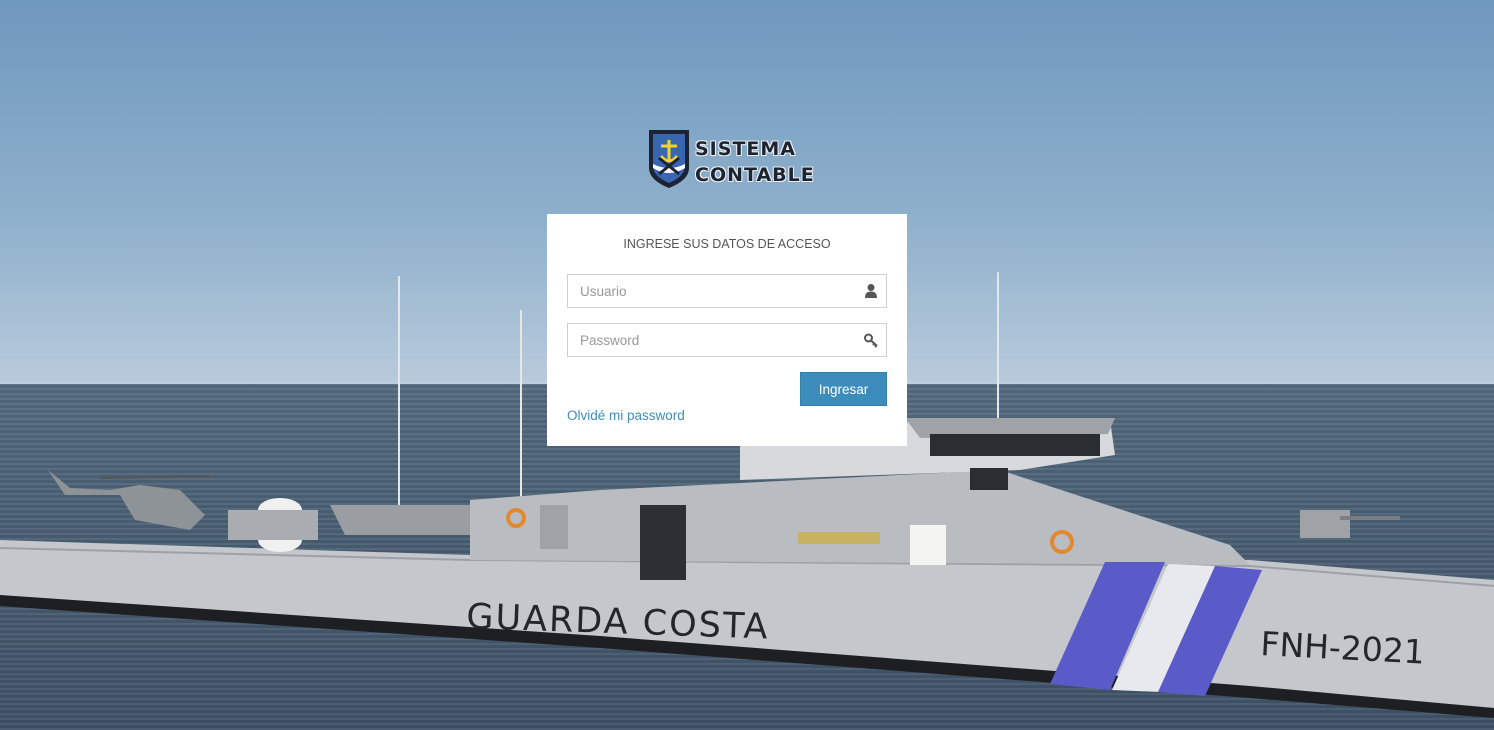 The image size is (1494, 730). What do you see at coordinates (626, 415) in the screenshot?
I see `forgot-password-link: Olvidé mi password` at bounding box center [626, 415].